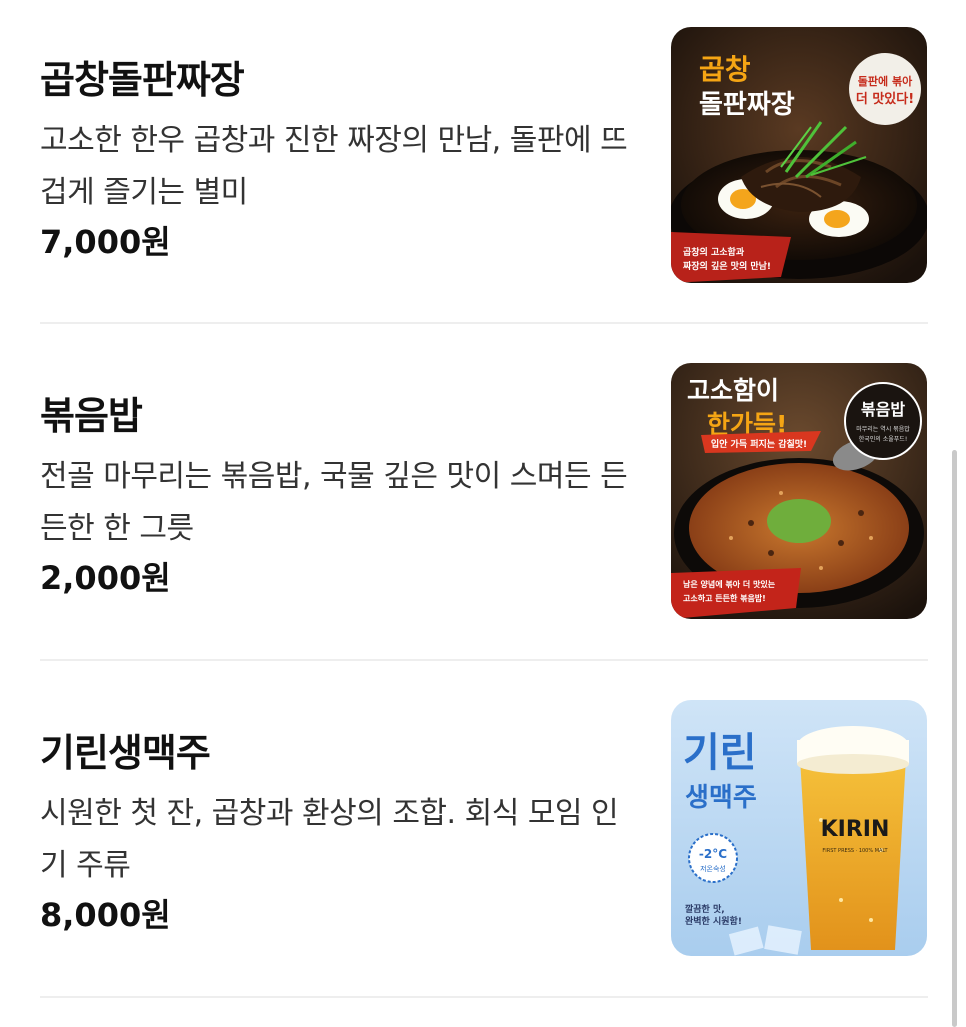 The image size is (966, 1027). Describe the element at coordinates (883, 439) in the screenshot. I see `svg-text: 한국인의 소울푸드!` at that location.